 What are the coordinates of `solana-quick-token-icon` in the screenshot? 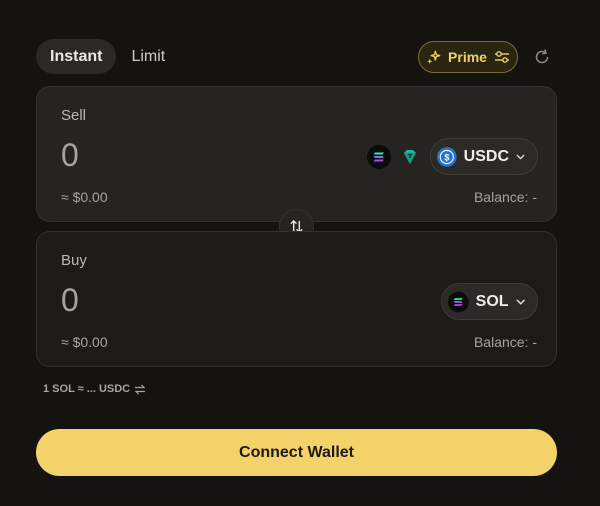 It's located at (379, 157).